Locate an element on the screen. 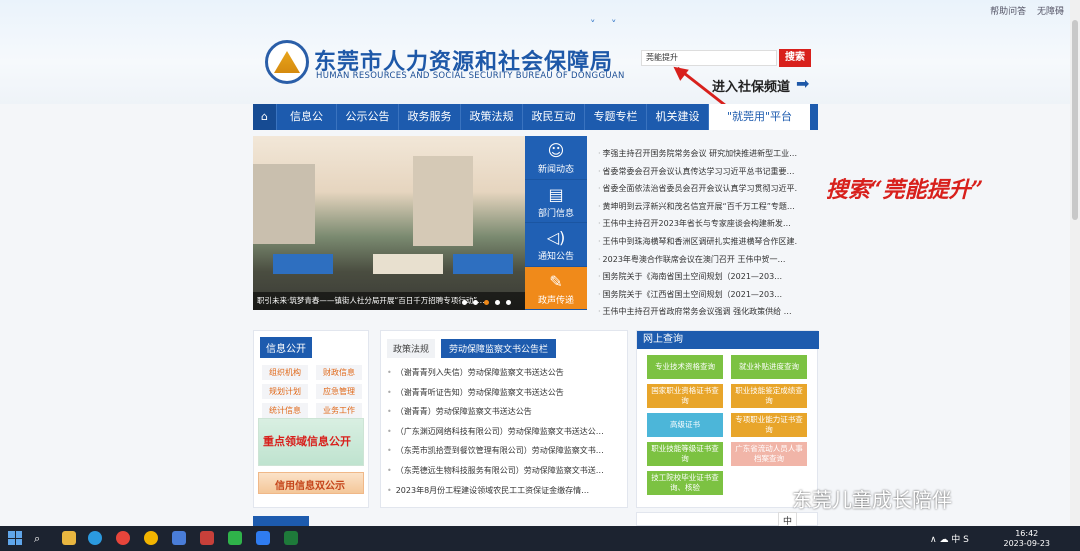 This screenshot has width=1080, height=551. clock-time: 16:42 is located at coordinates (1027, 533).